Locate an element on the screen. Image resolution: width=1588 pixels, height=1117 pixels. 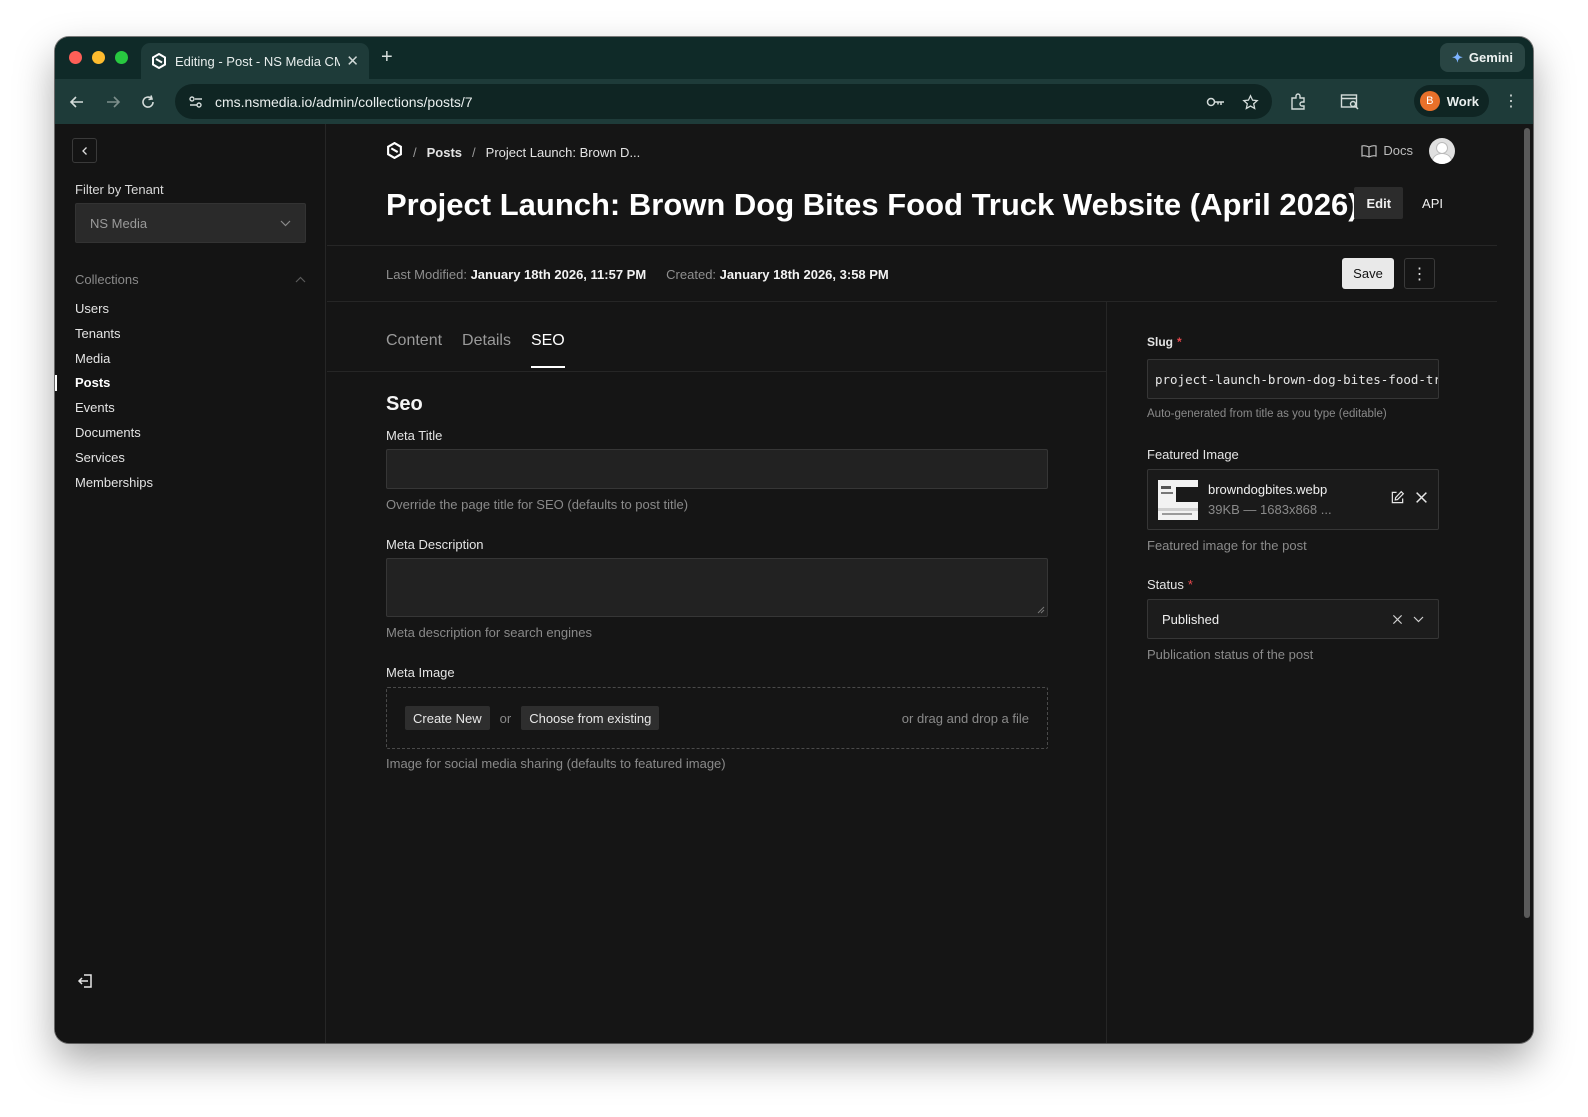
chevron-up-icon is located at coordinates (300, 279).